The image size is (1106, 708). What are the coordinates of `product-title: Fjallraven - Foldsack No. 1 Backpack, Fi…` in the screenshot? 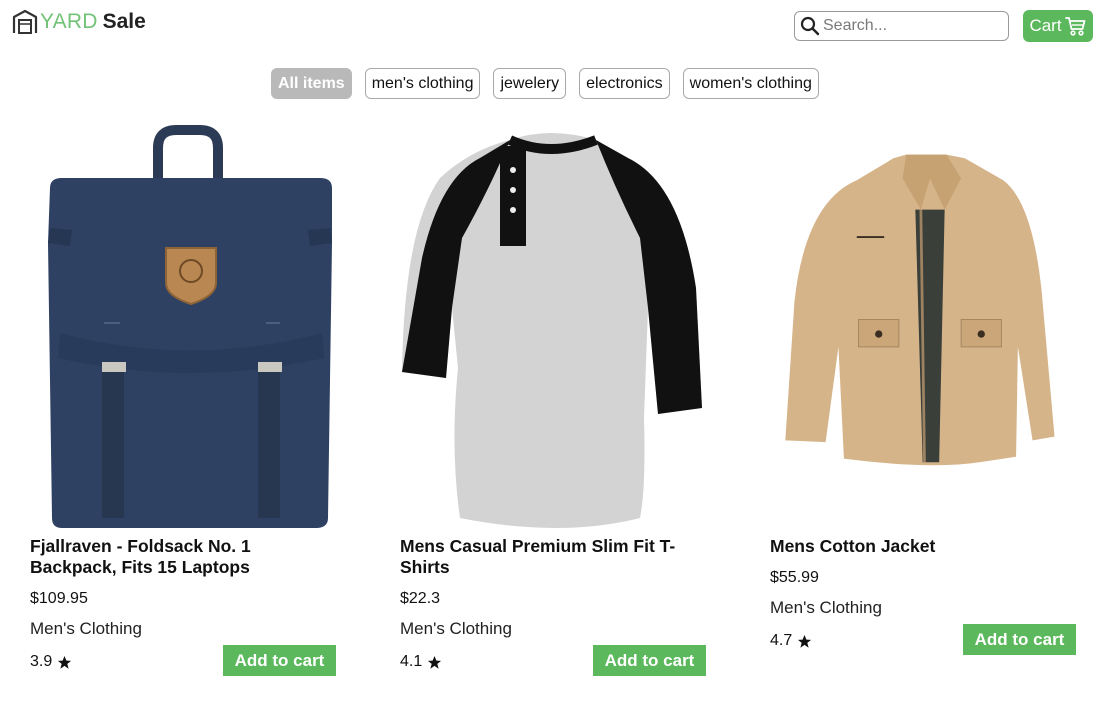 It's located at (180, 557).